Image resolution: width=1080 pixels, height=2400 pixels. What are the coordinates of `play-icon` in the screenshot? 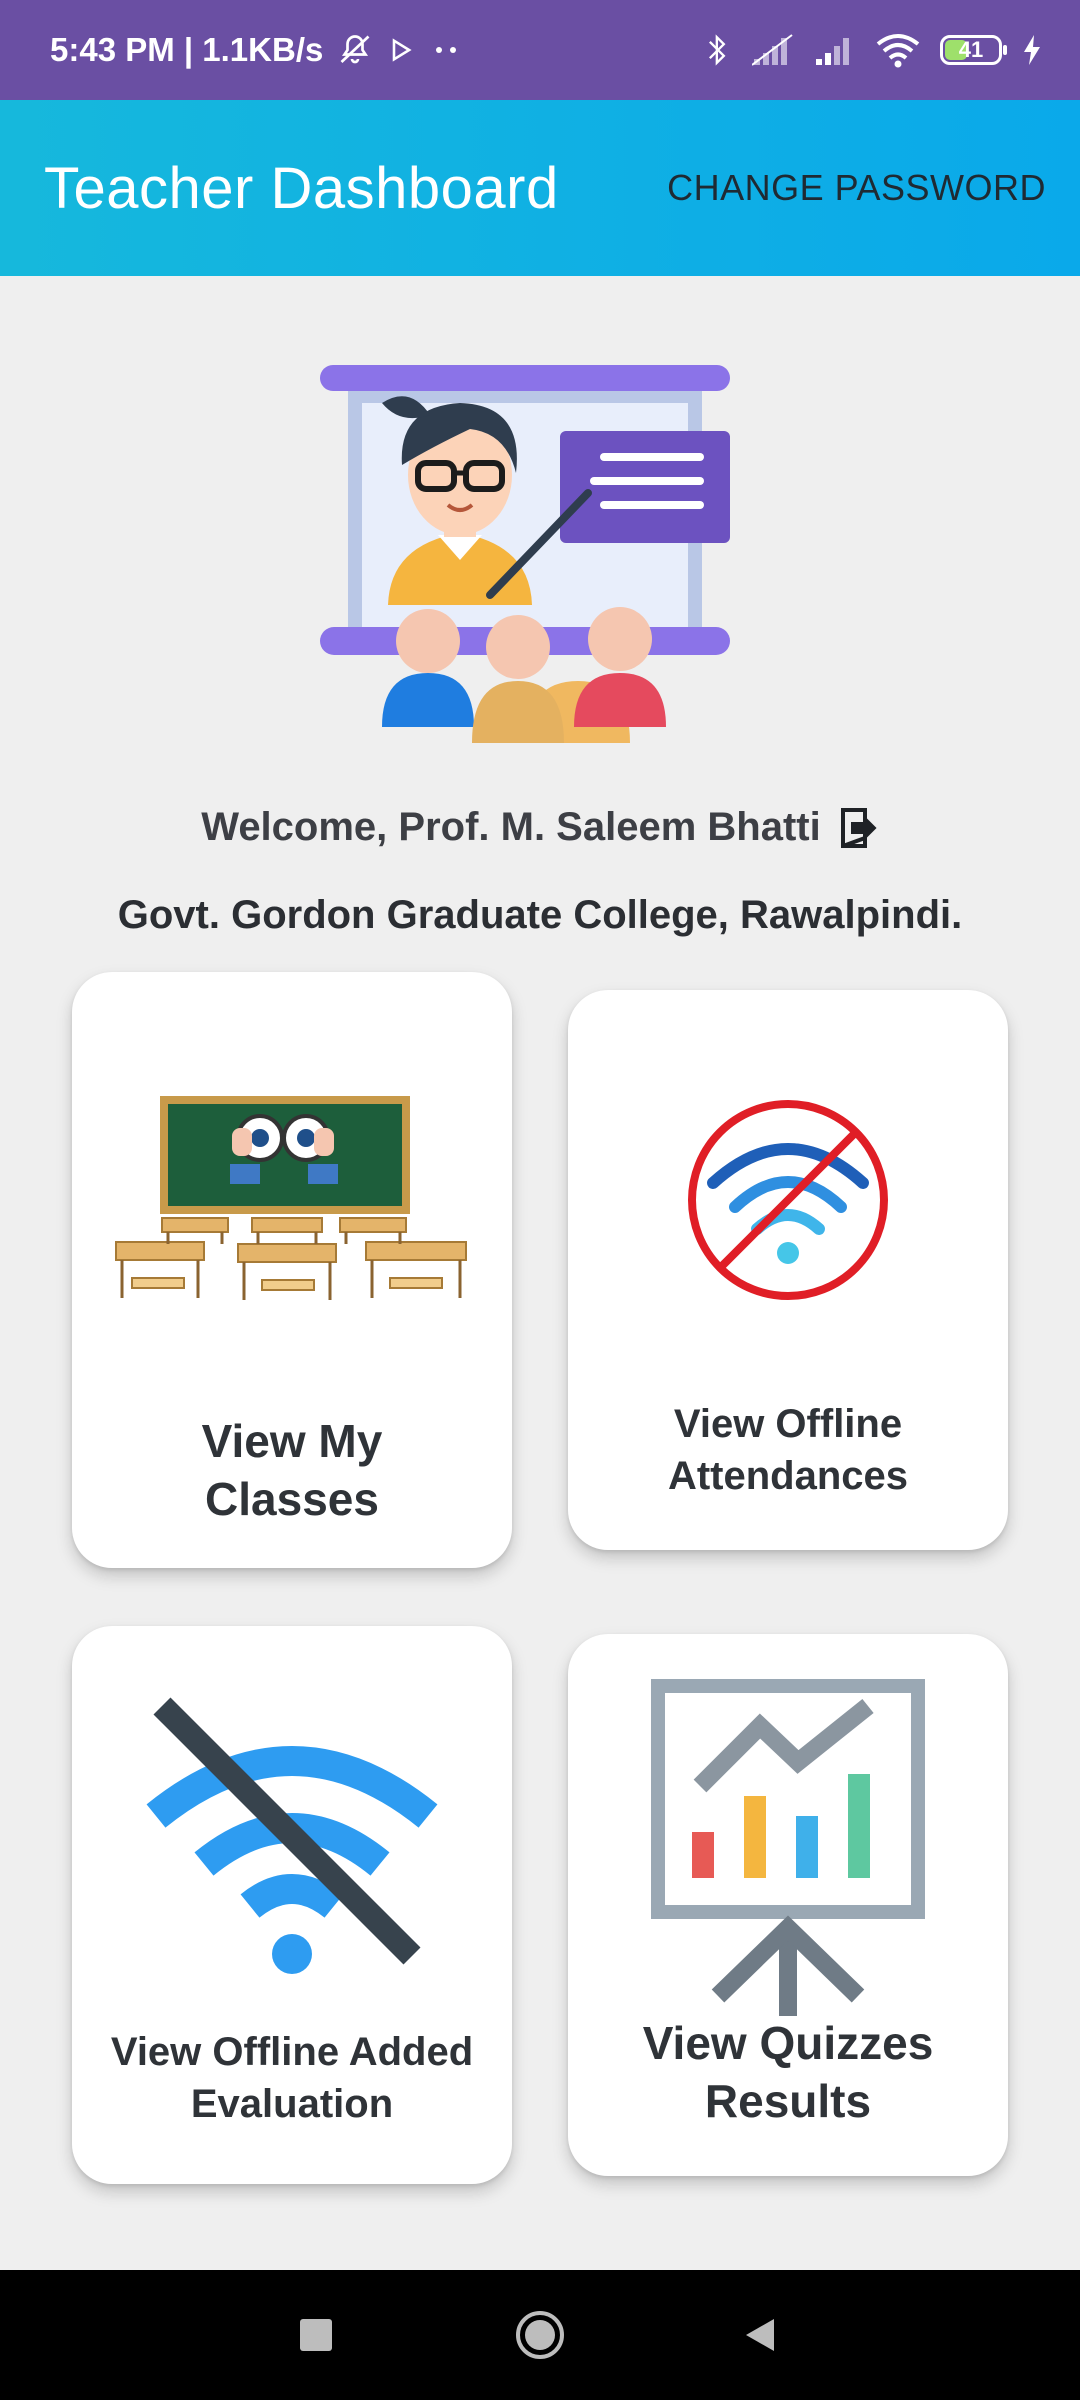 It's located at (402, 50).